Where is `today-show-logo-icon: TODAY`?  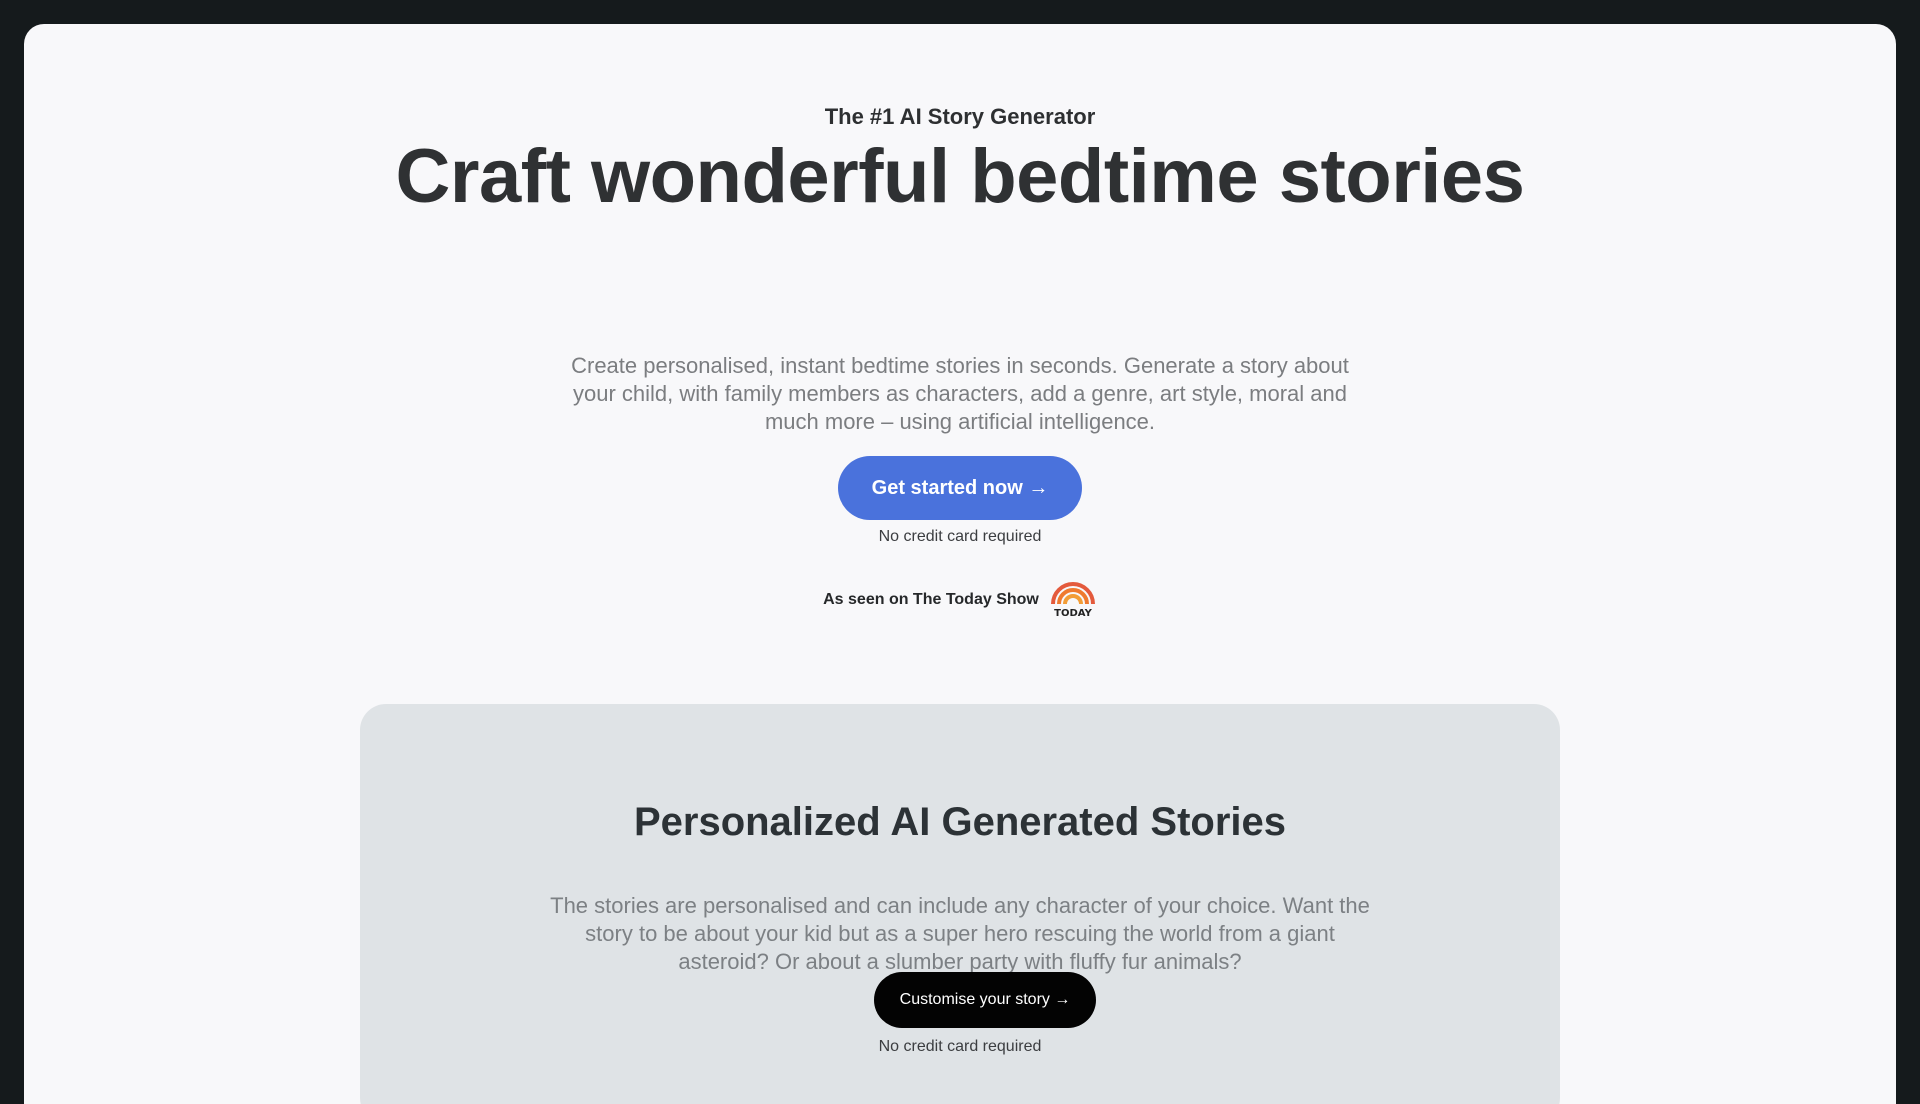 today-show-logo-icon: TODAY is located at coordinates (1072, 600).